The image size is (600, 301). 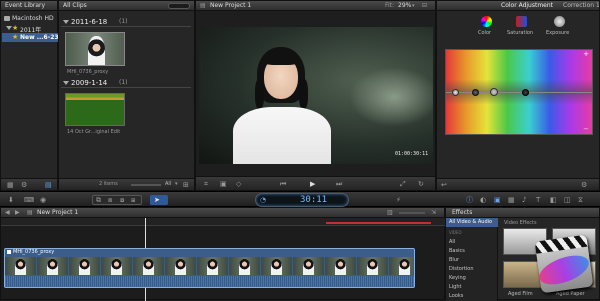 I want to click on category-item-light: Light, so click(x=472, y=287).